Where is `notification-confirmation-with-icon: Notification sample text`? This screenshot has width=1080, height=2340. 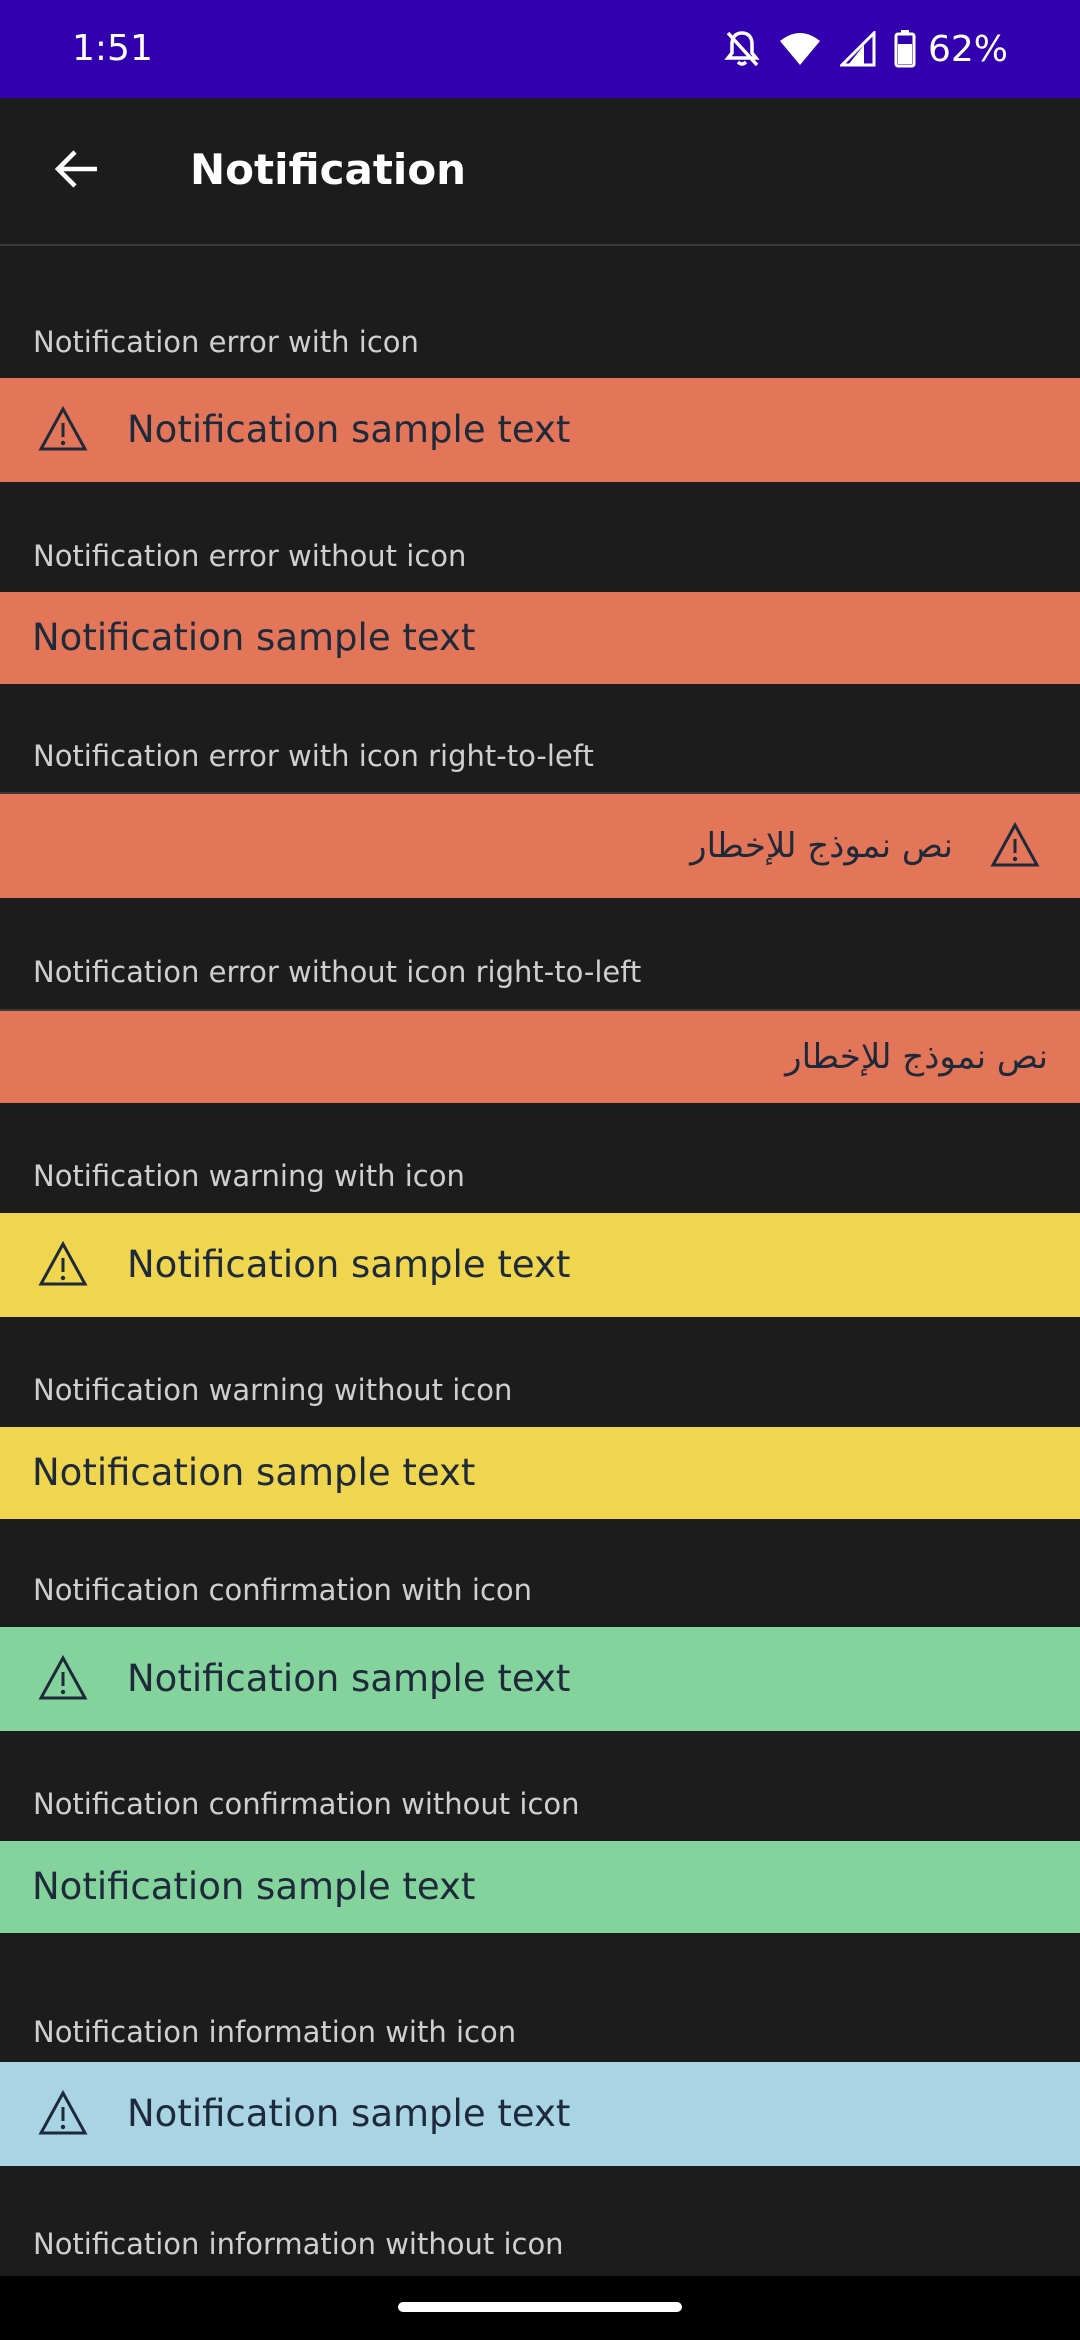 notification-confirmation-with-icon: Notification sample text is located at coordinates (540, 1679).